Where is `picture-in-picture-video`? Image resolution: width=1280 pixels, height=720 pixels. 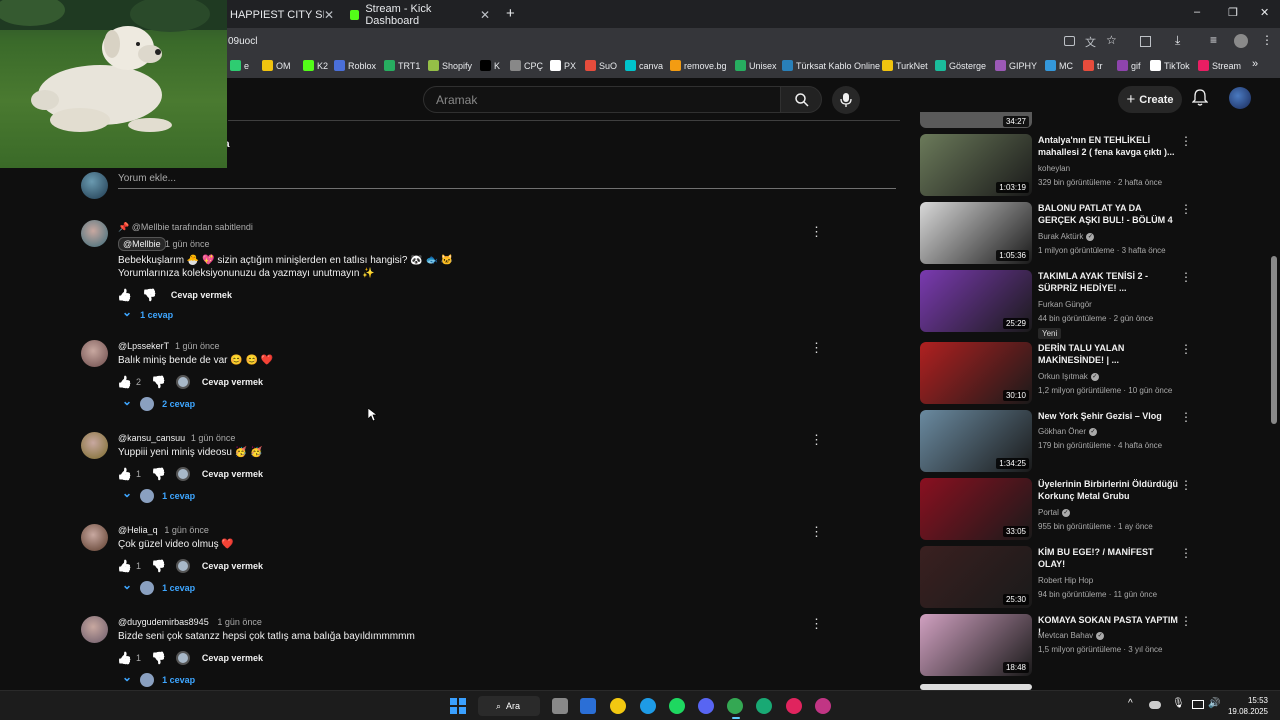 picture-in-picture-video is located at coordinates (113, 84).